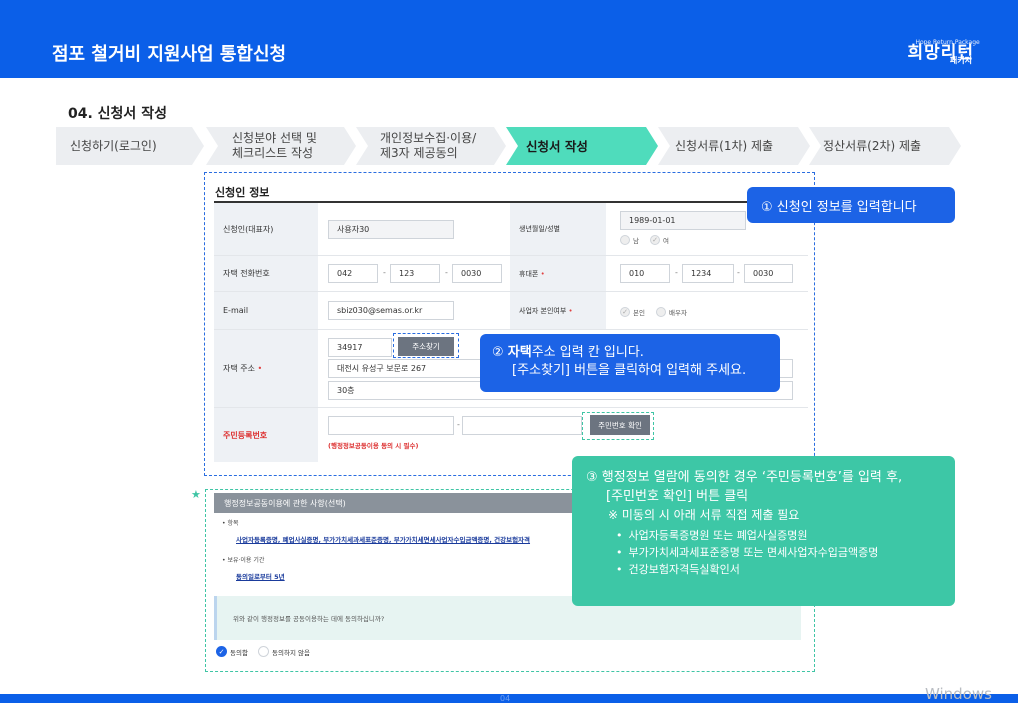 Image resolution: width=1018 pixels, height=703 pixels. What do you see at coordinates (169, 54) in the screenshot?
I see `page-title: 점포 철거비 지원사업 통합신청` at bounding box center [169, 54].